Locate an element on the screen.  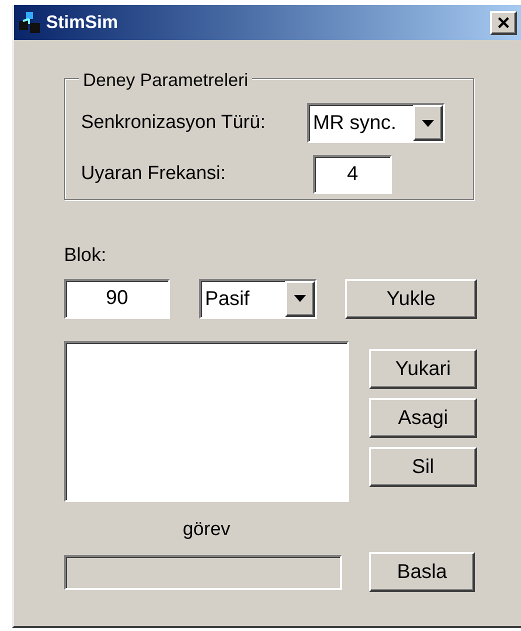
action-button: Yukari is located at coordinates (423, 368).